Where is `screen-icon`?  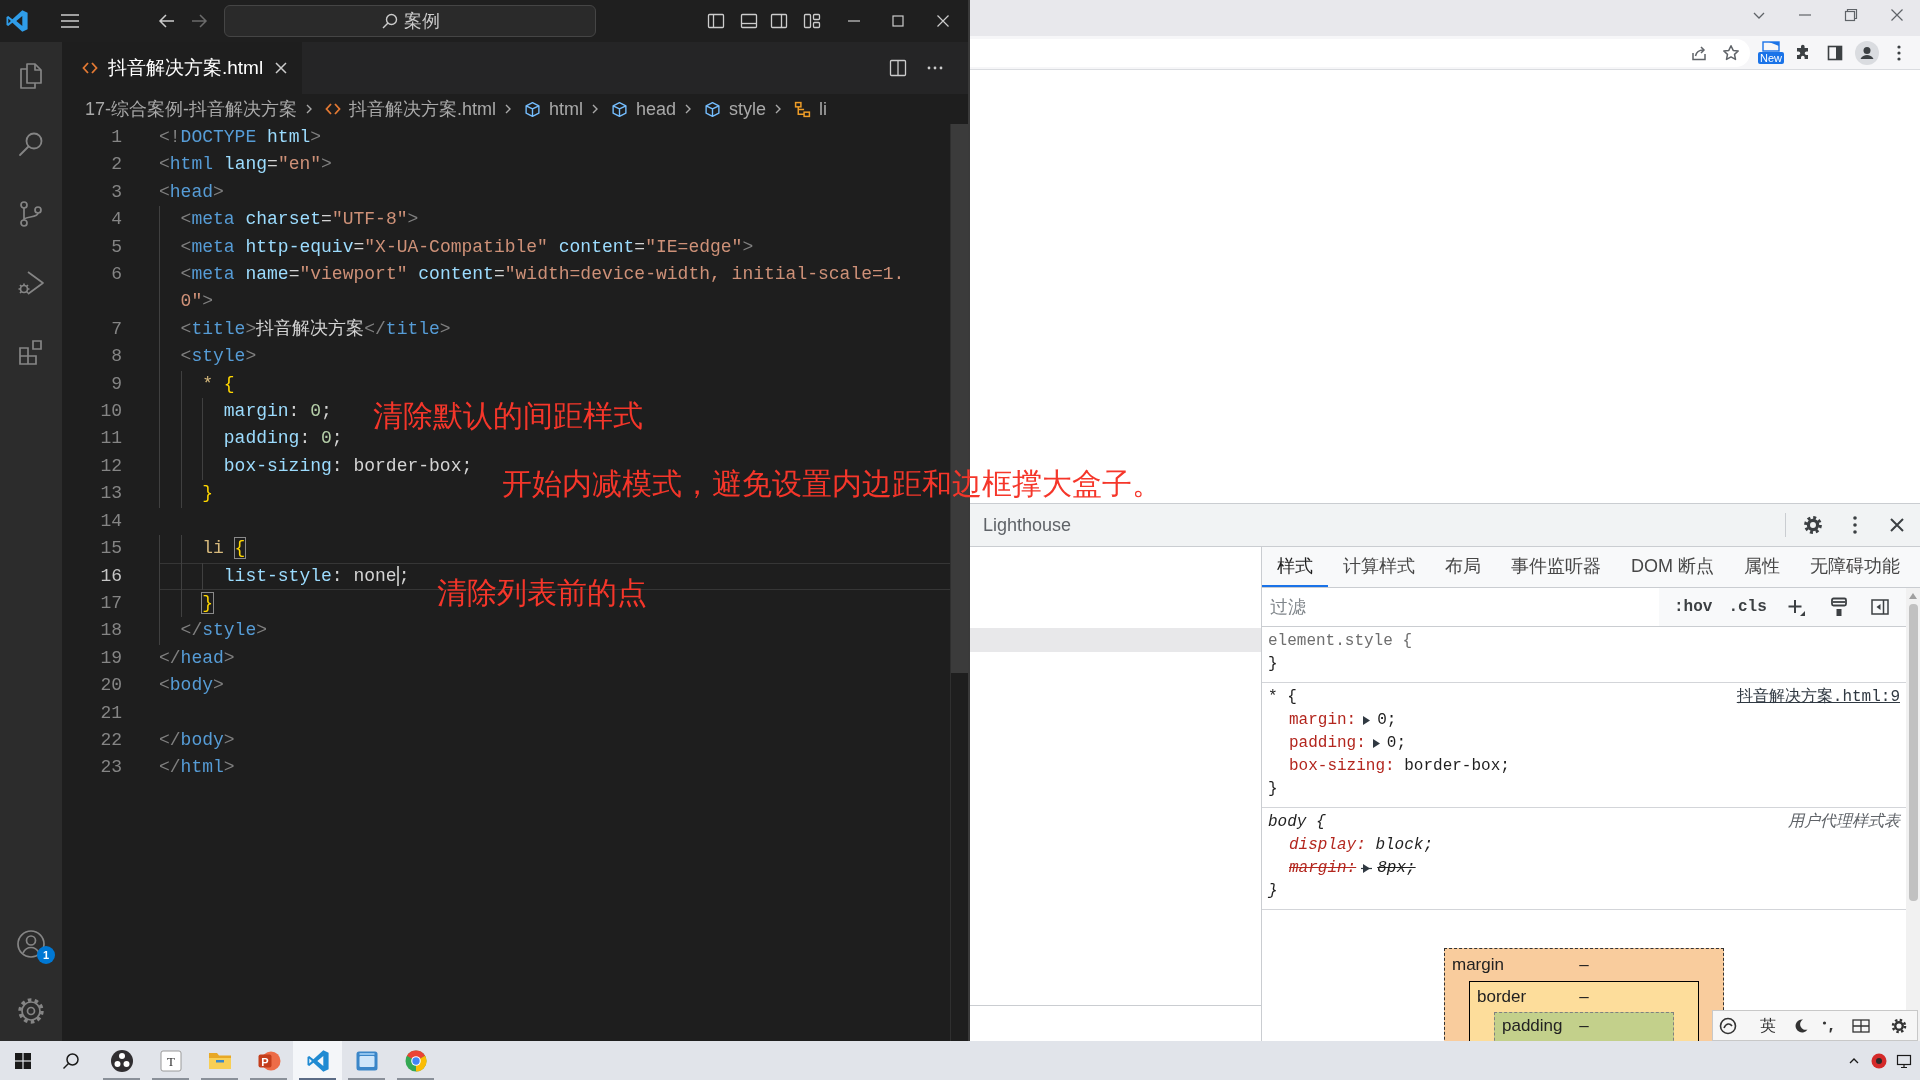 screen-icon is located at coordinates (1771, 46).